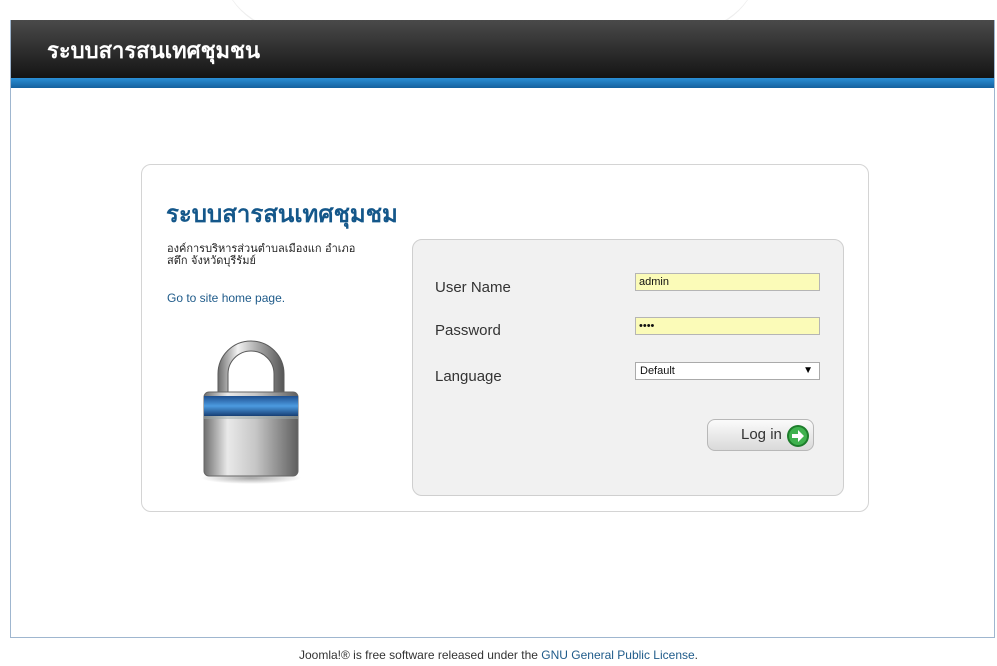 The image size is (997, 666). Describe the element at coordinates (211, 260) in the screenshot. I see `organization-line-2: สตึก จังหวัดบุรีรัมย์` at that location.